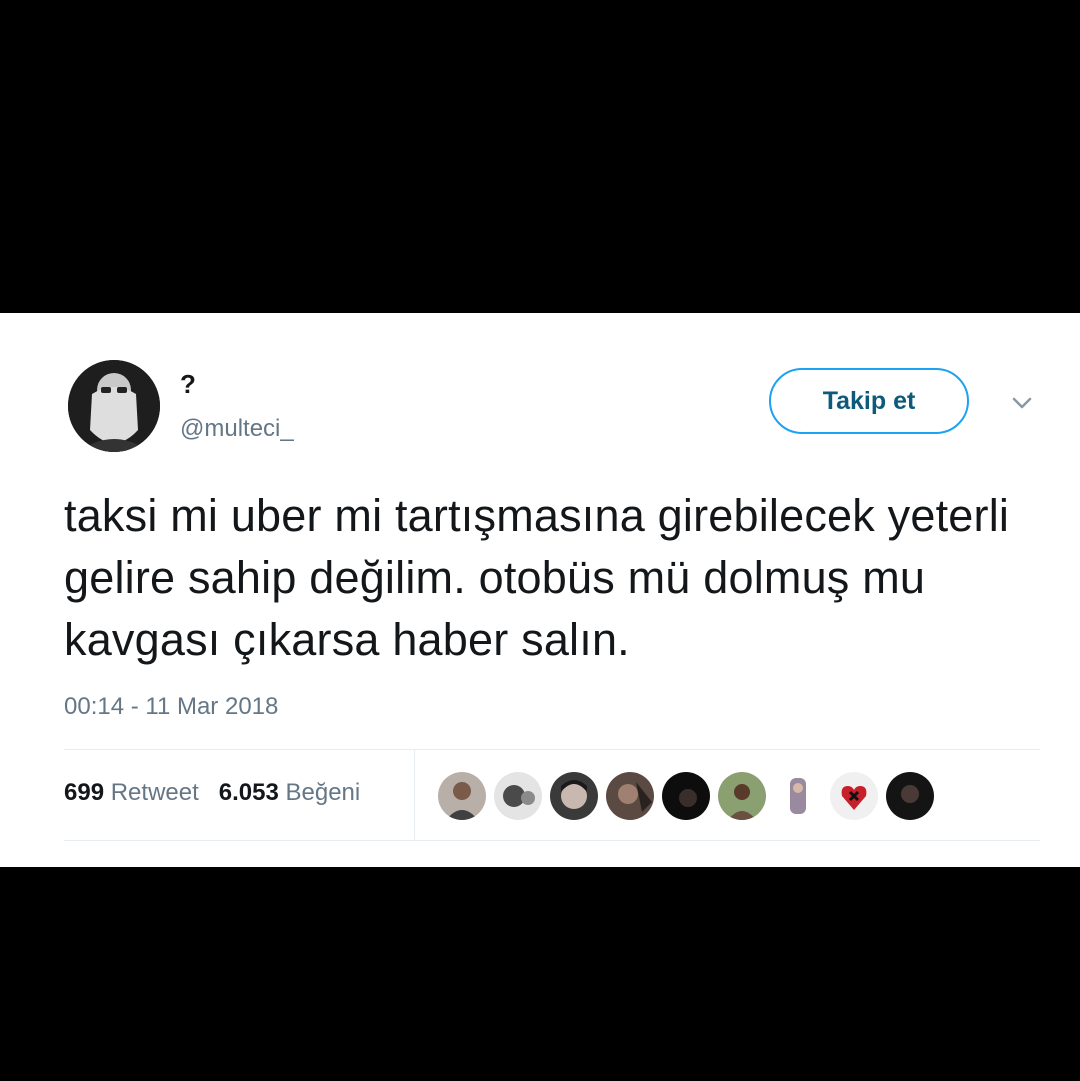  What do you see at coordinates (1022, 403) in the screenshot?
I see `chevron-down-icon` at bounding box center [1022, 403].